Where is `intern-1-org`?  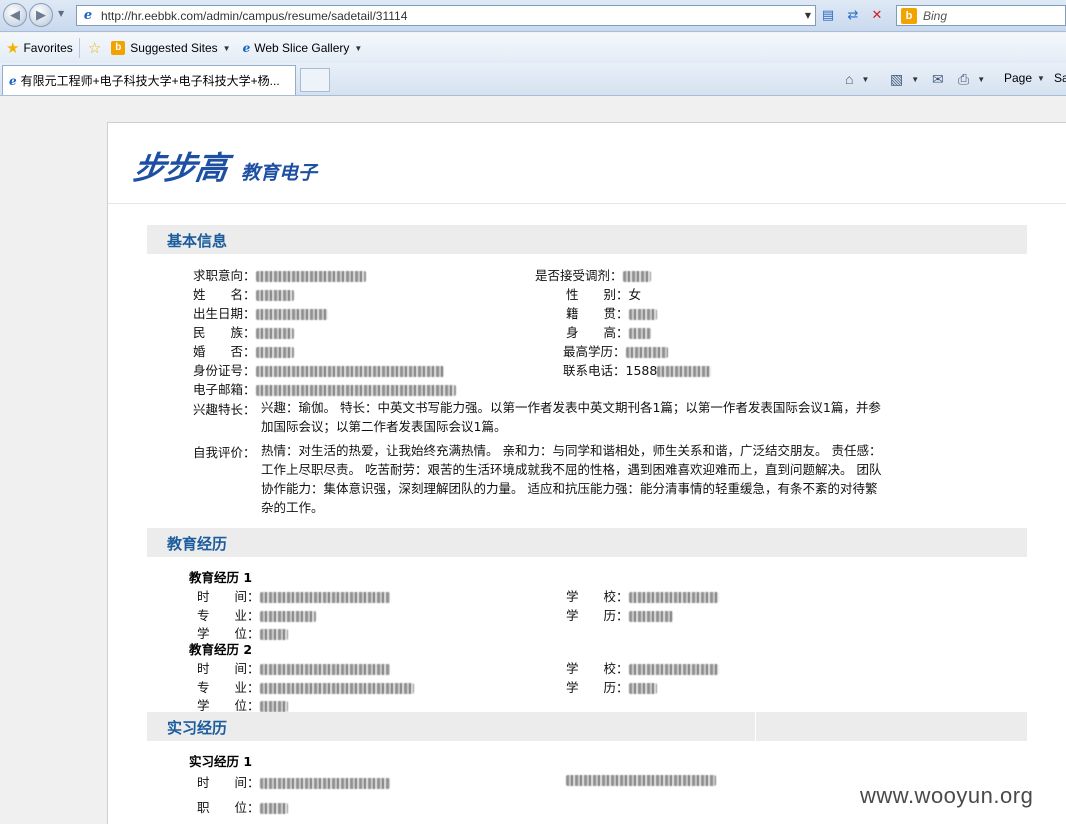
intern-1-org is located at coordinates (641, 779).